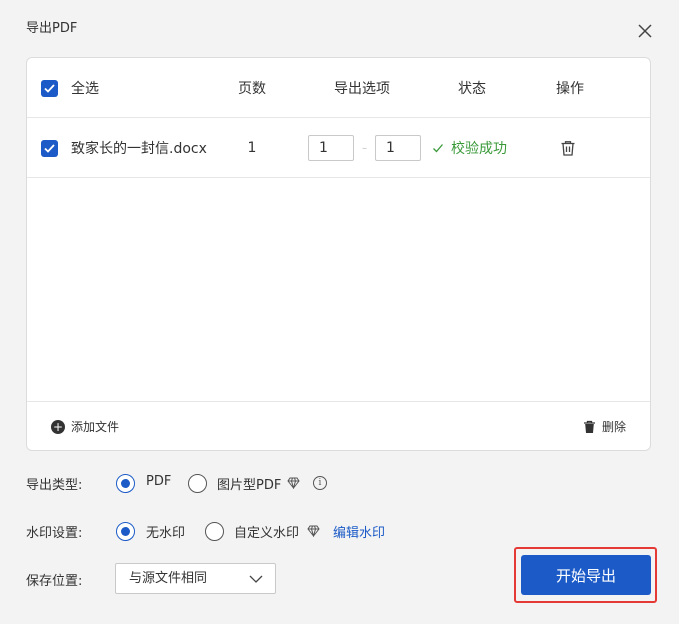  What do you see at coordinates (252, 89) in the screenshot?
I see `header-pages: 页数` at bounding box center [252, 89].